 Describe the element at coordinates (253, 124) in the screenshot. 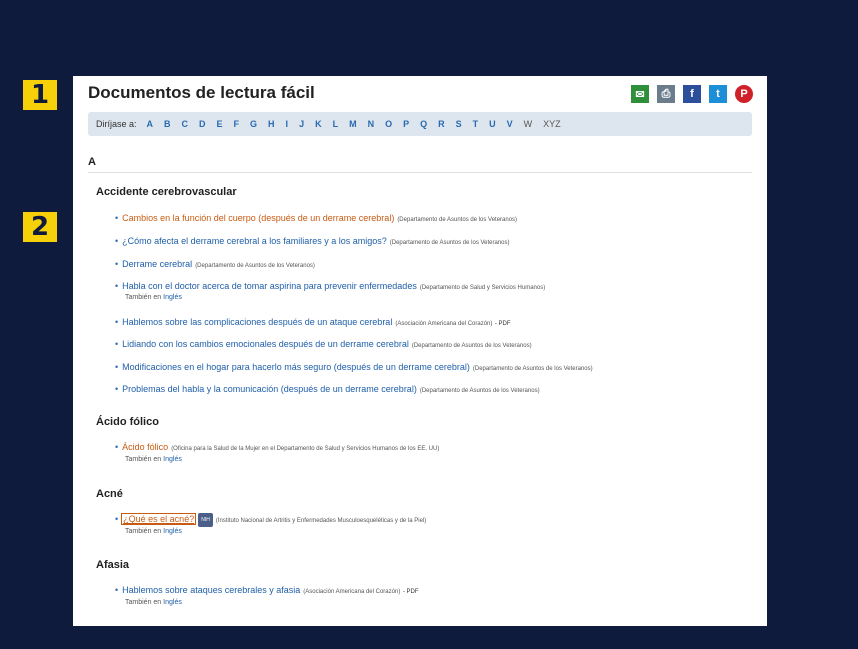

I see `alphabet-letter-g: G` at that location.